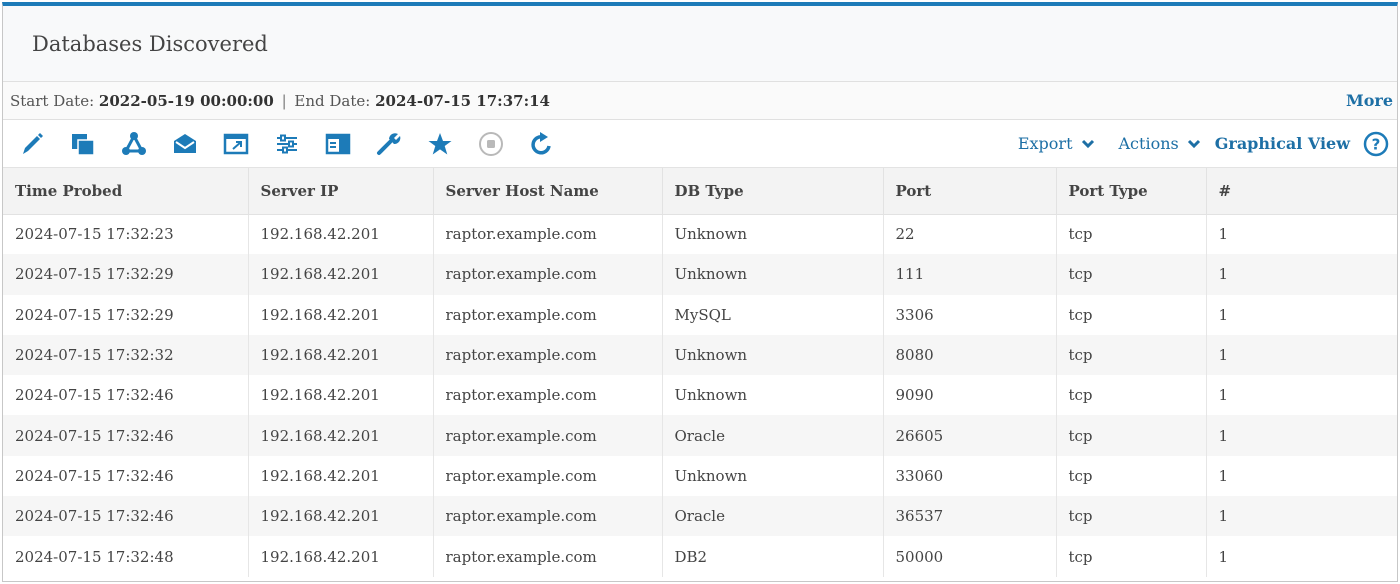 The height and width of the screenshot is (584, 1400). I want to click on export-menu: Export, so click(1056, 143).